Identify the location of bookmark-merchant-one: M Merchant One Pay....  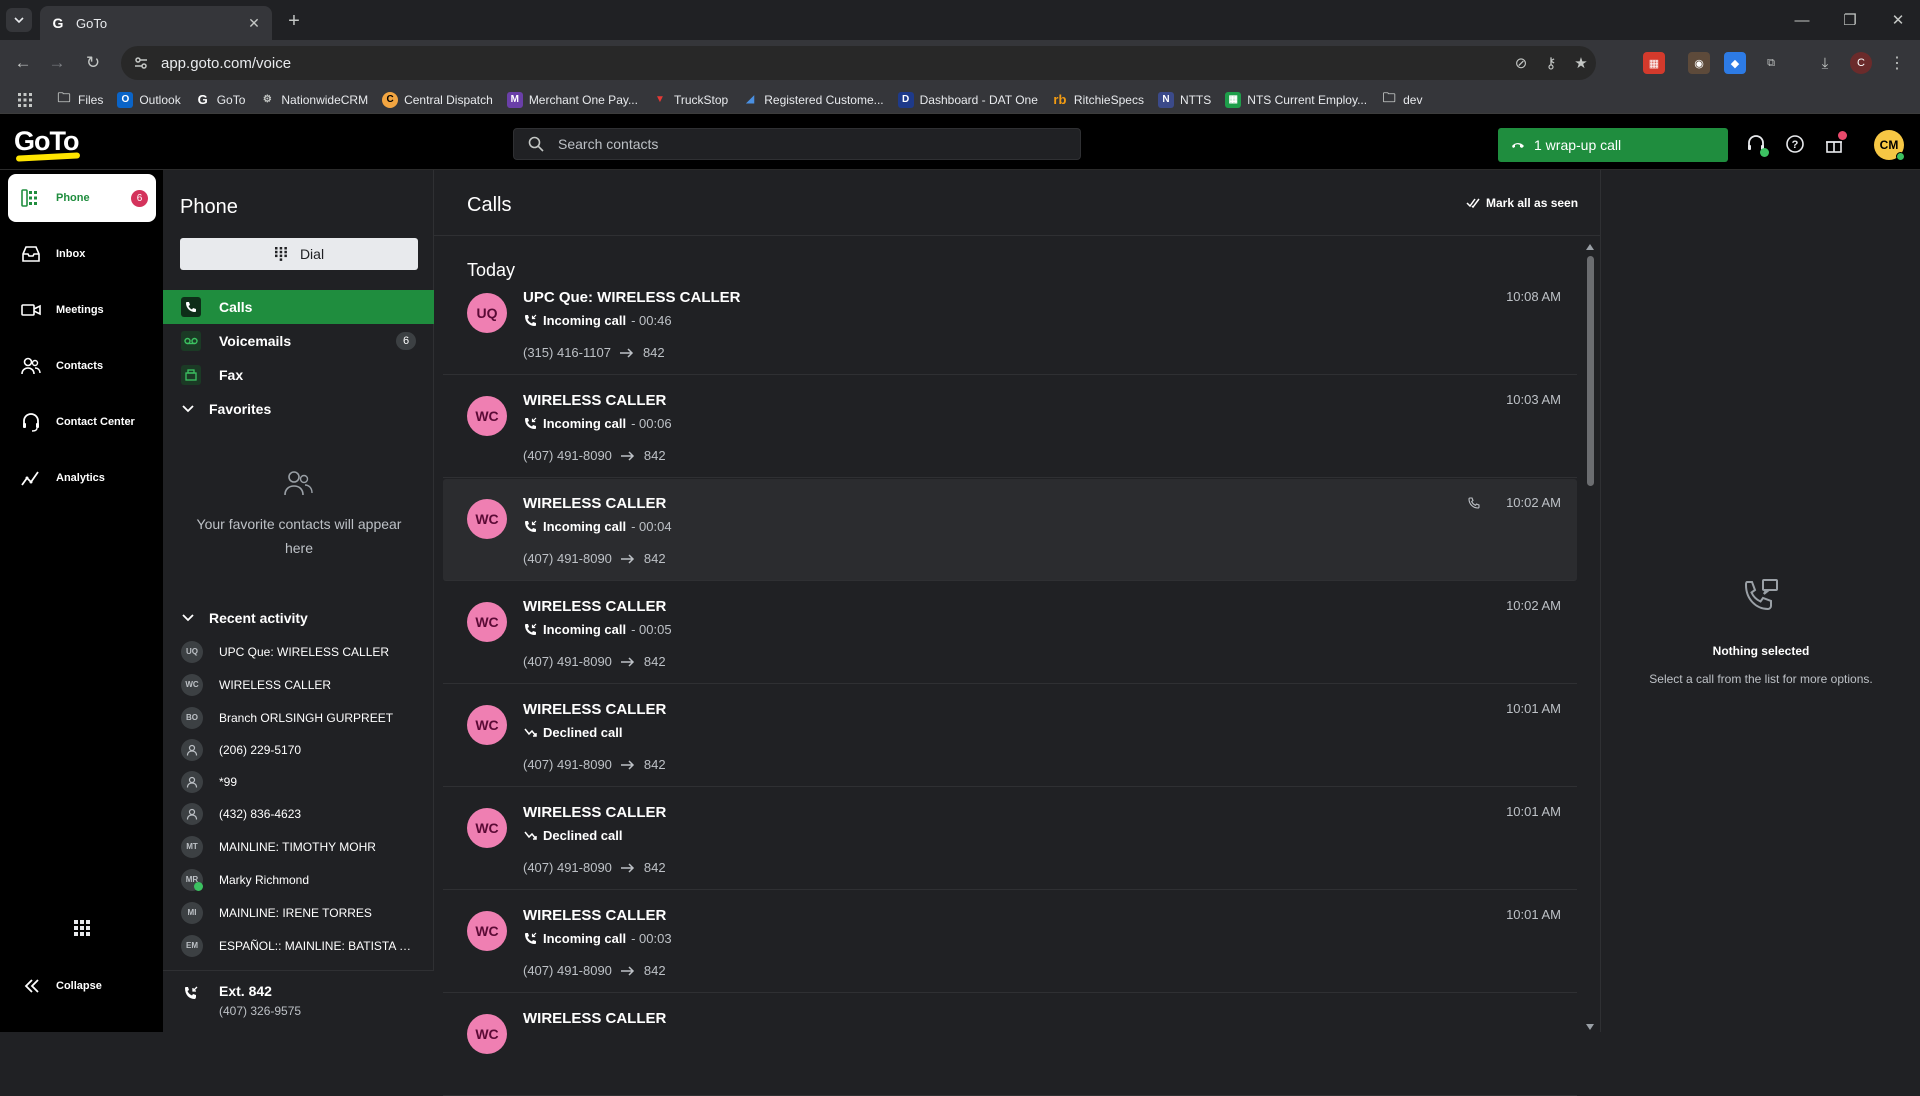
(572, 100).